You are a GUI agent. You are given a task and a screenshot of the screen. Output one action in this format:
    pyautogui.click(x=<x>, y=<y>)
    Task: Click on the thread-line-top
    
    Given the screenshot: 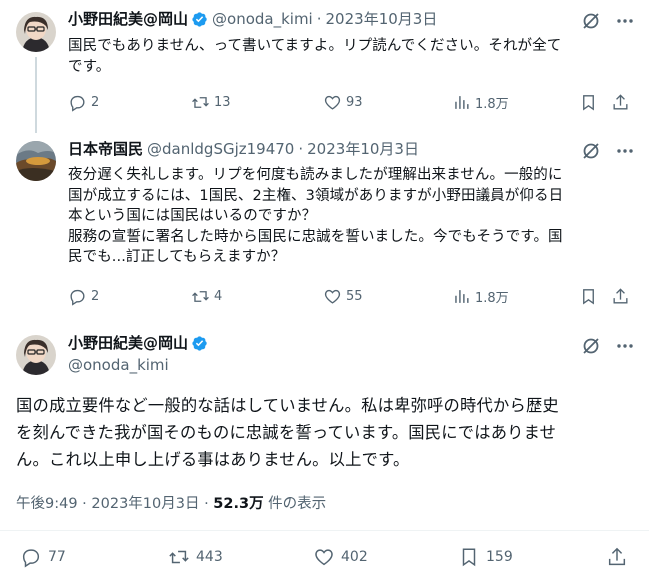 What is the action you would take?
    pyautogui.click(x=36, y=137)
    